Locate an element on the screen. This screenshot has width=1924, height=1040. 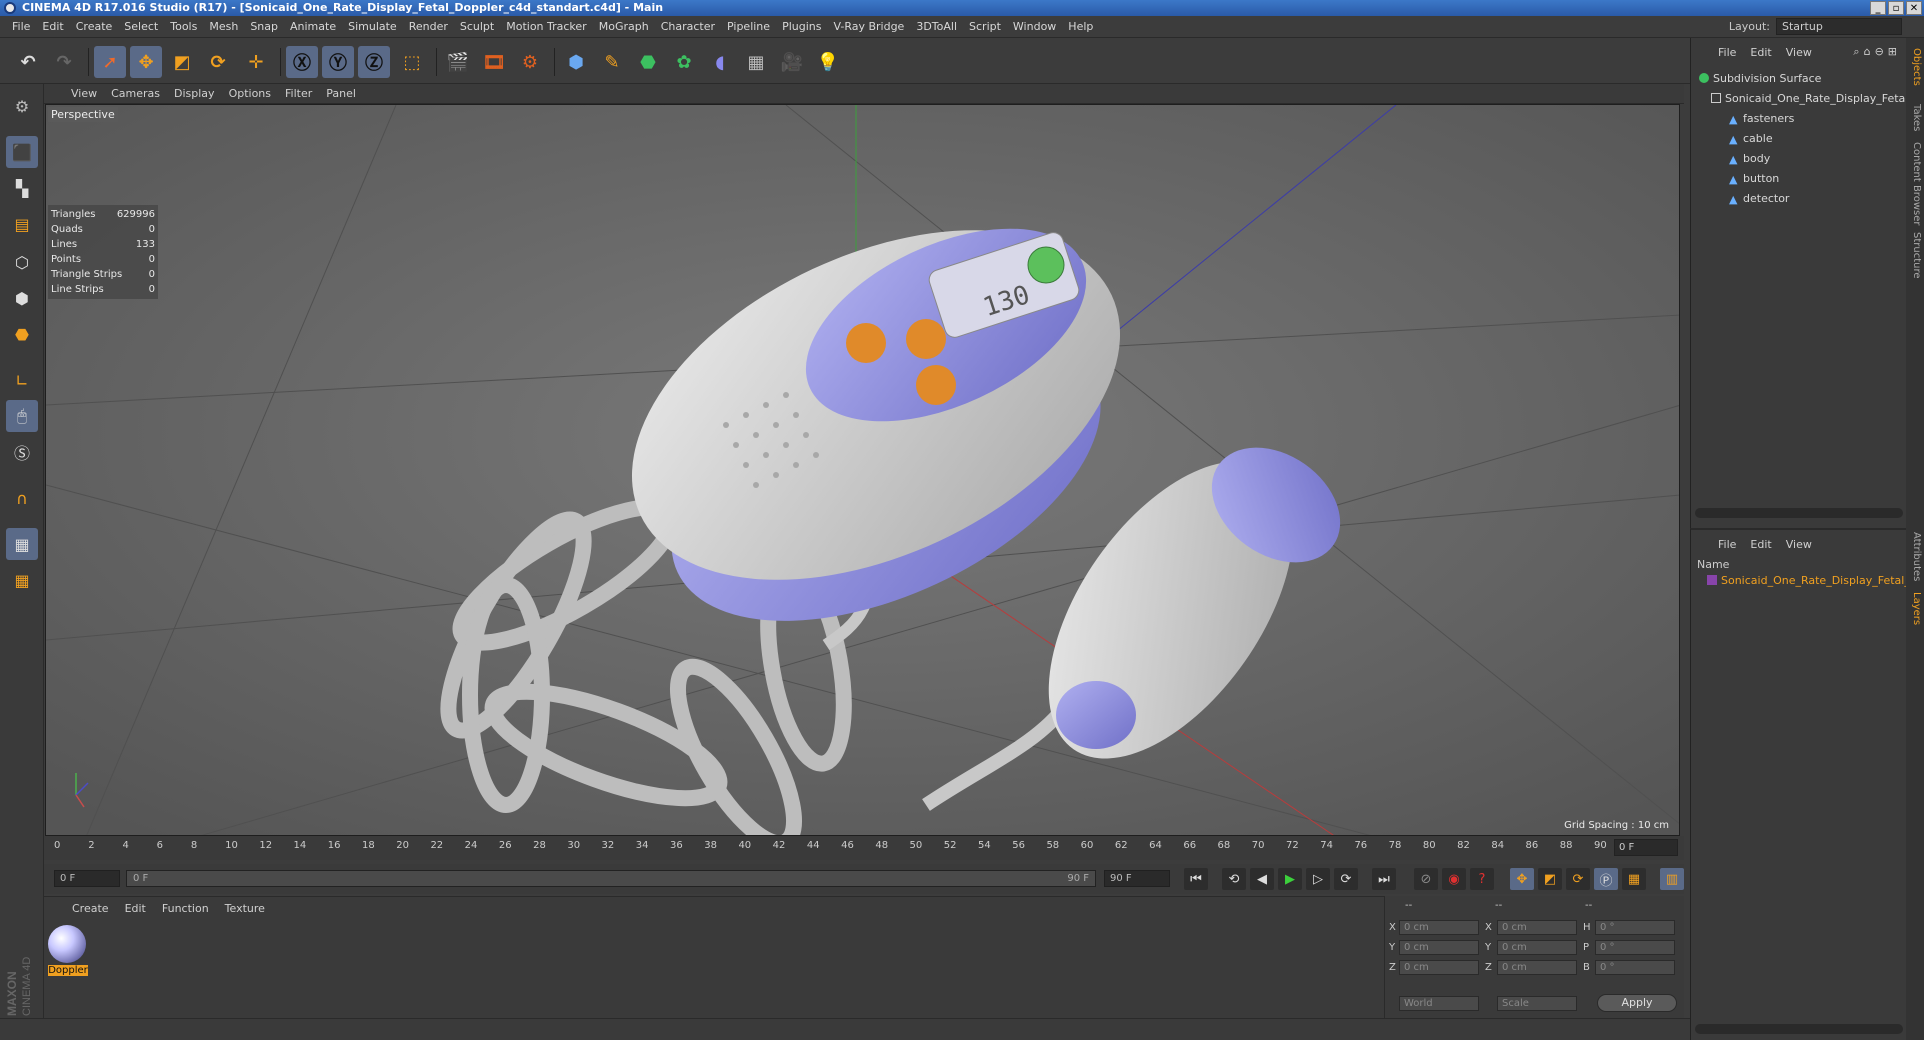
size-mode-select: Scale is located at coordinates (1537, 1003).